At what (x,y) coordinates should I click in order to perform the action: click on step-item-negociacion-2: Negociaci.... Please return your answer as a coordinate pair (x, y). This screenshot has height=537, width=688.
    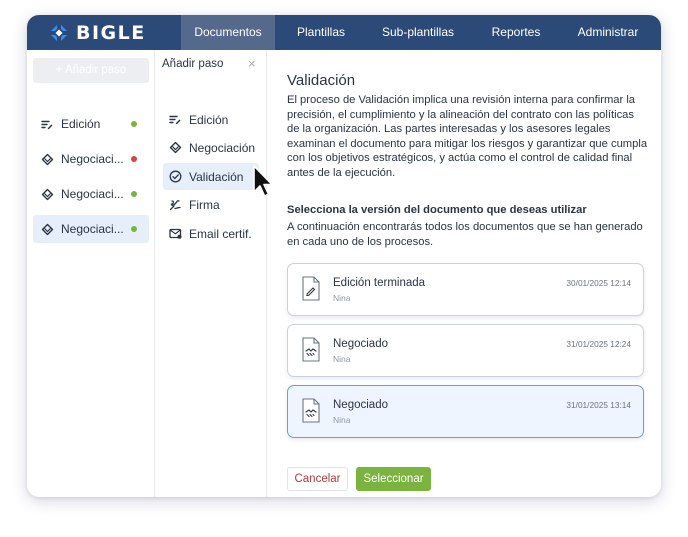
    Looking at the image, I should click on (91, 194).